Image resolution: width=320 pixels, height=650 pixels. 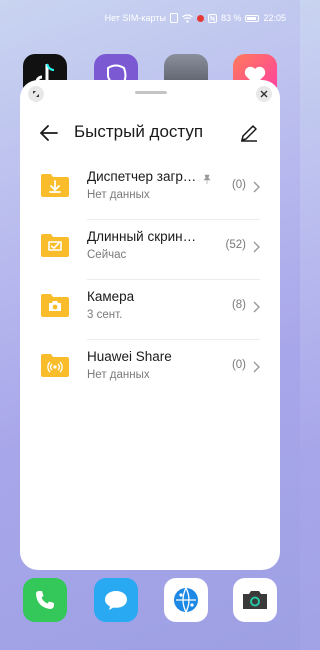 What do you see at coordinates (235, 245) in the screenshot?
I see `item-count: (52)` at bounding box center [235, 245].